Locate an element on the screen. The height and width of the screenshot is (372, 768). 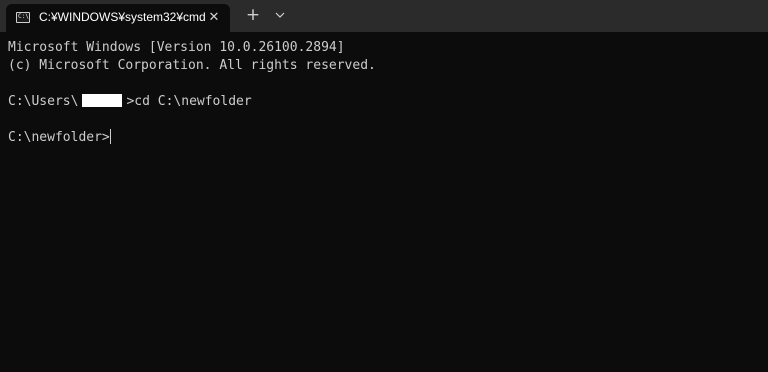
prompt-line: C:\newfolder> is located at coordinates (59, 137).